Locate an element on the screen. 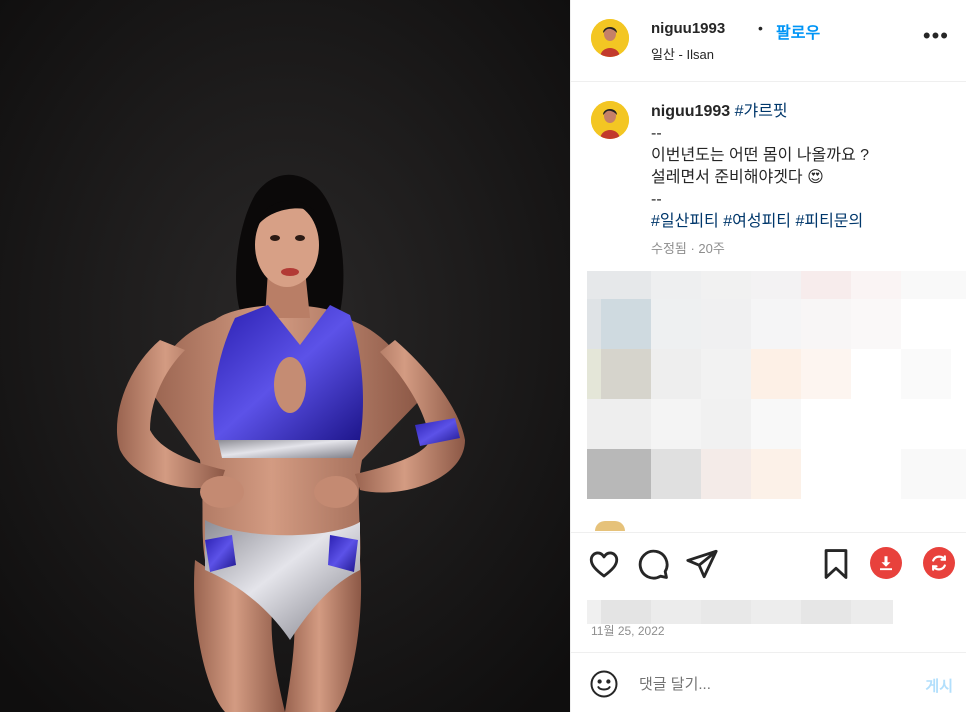 This screenshot has height=712, width=966. action-bar is located at coordinates (768, 563).